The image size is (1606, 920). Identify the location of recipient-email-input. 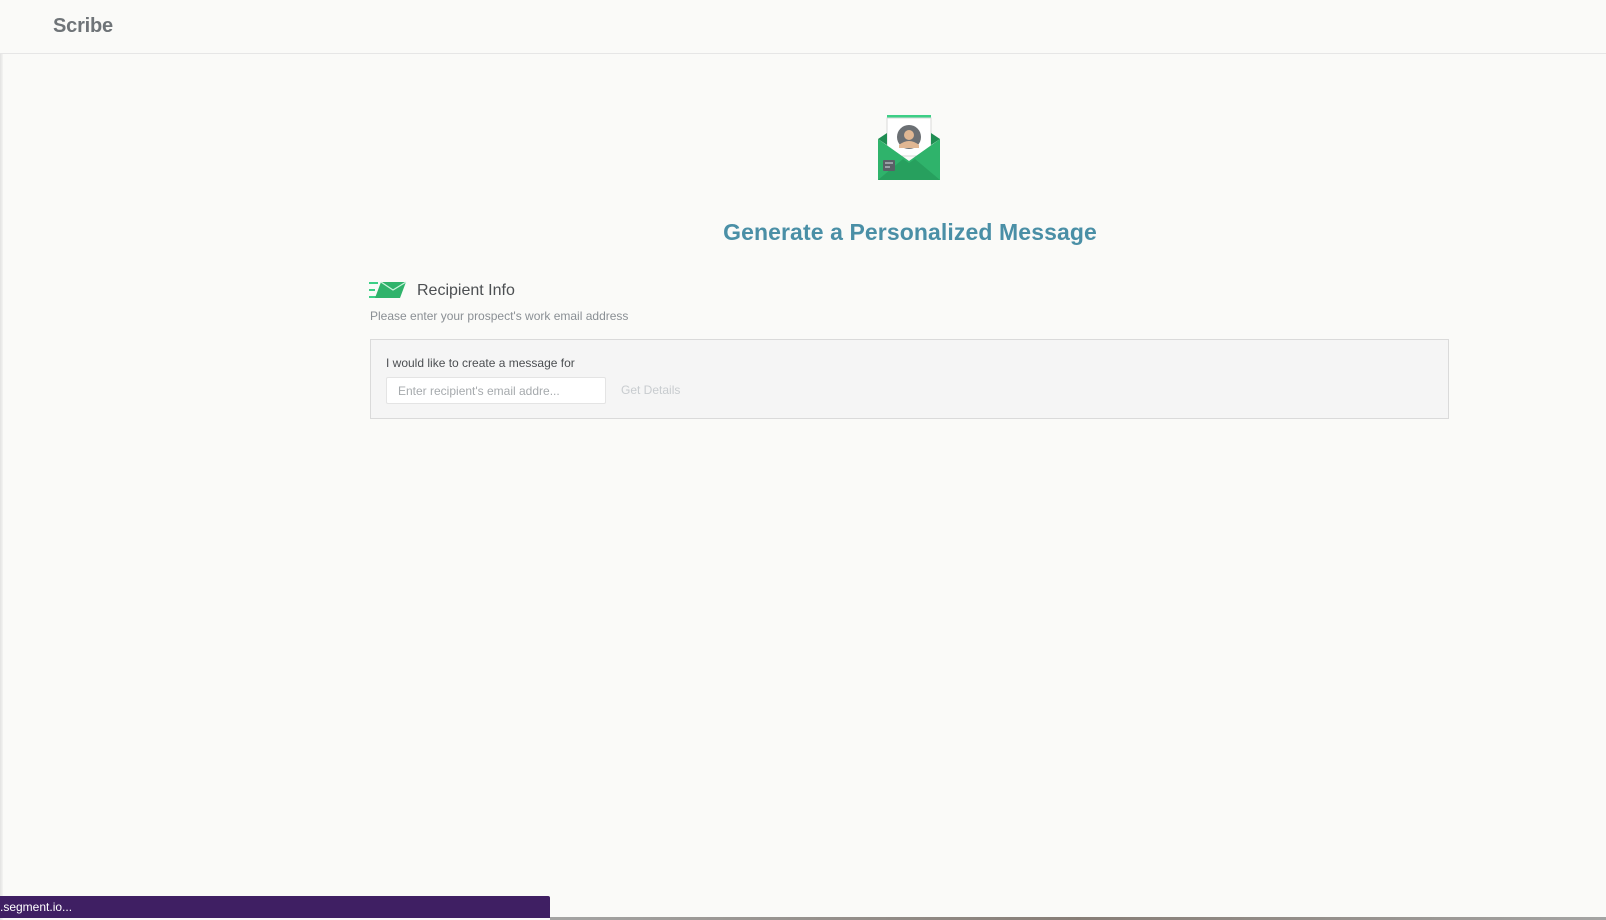
(496, 390).